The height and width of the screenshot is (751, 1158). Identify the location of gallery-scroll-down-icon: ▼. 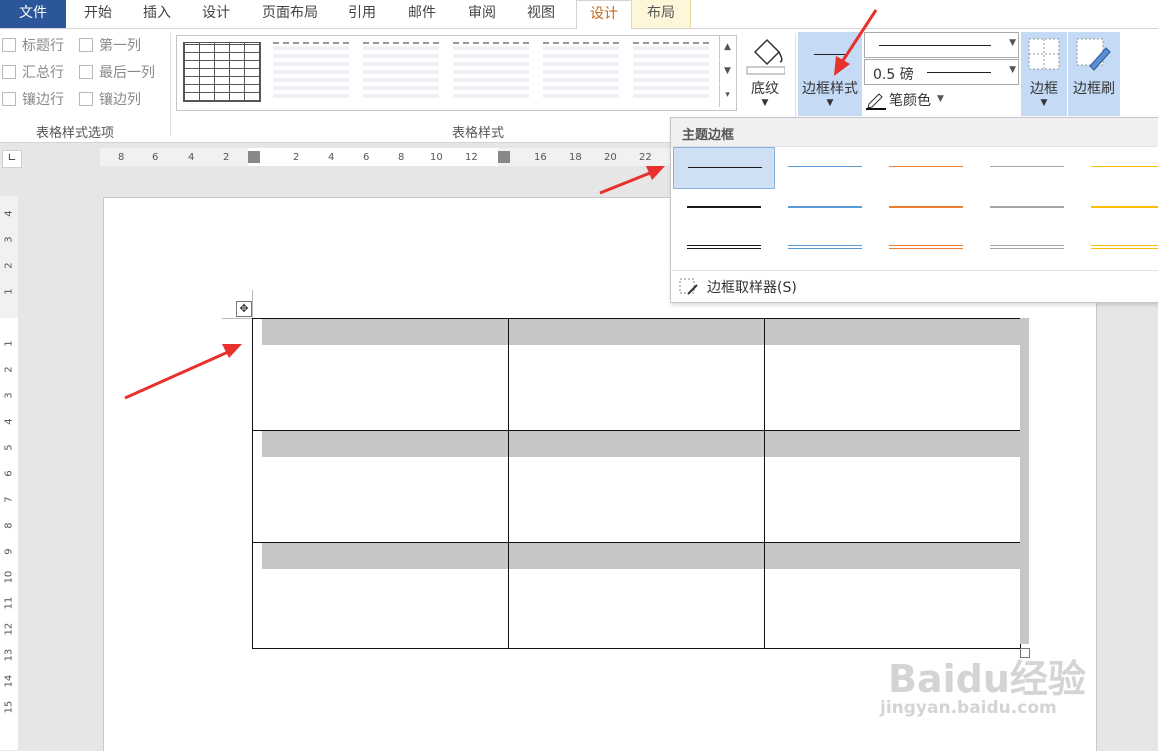
(727, 71).